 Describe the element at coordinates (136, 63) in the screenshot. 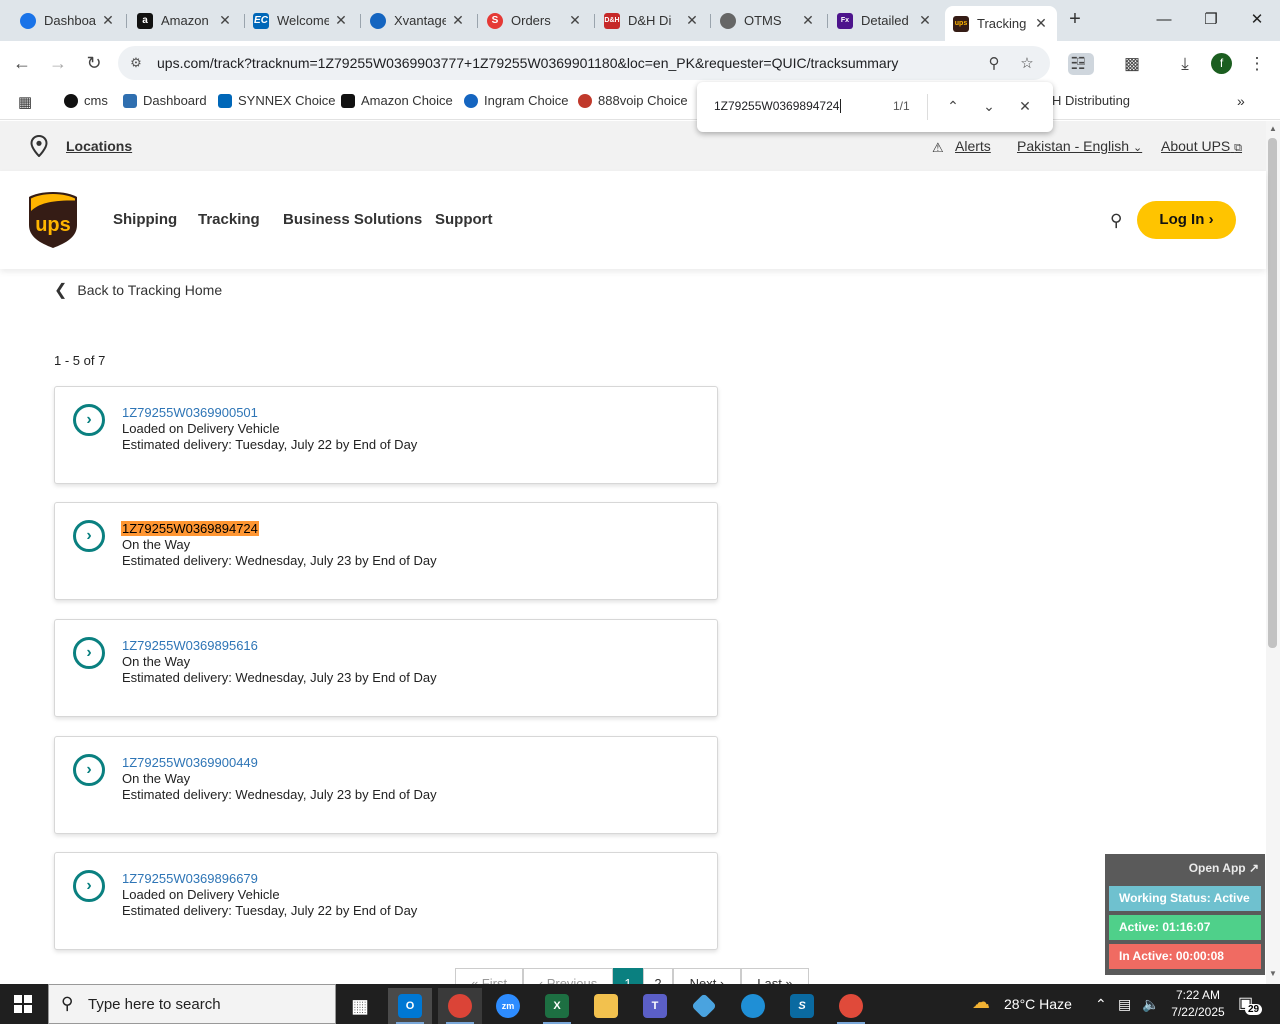

I see `site-info-icon: ⚙` at that location.